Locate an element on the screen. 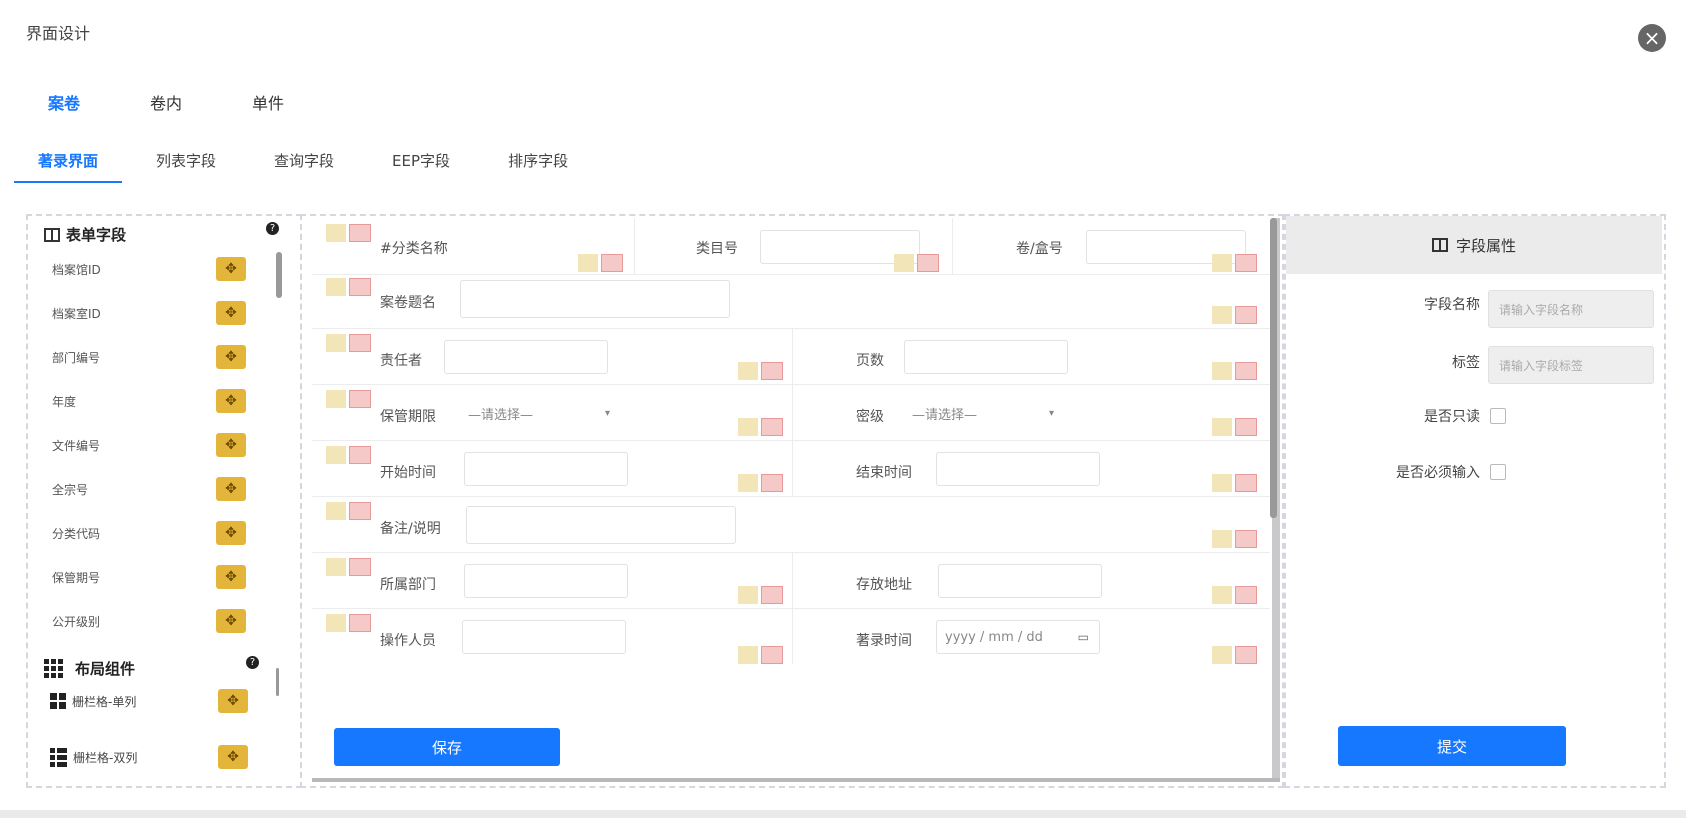 This screenshot has width=1686, height=818. department-input is located at coordinates (546, 581).